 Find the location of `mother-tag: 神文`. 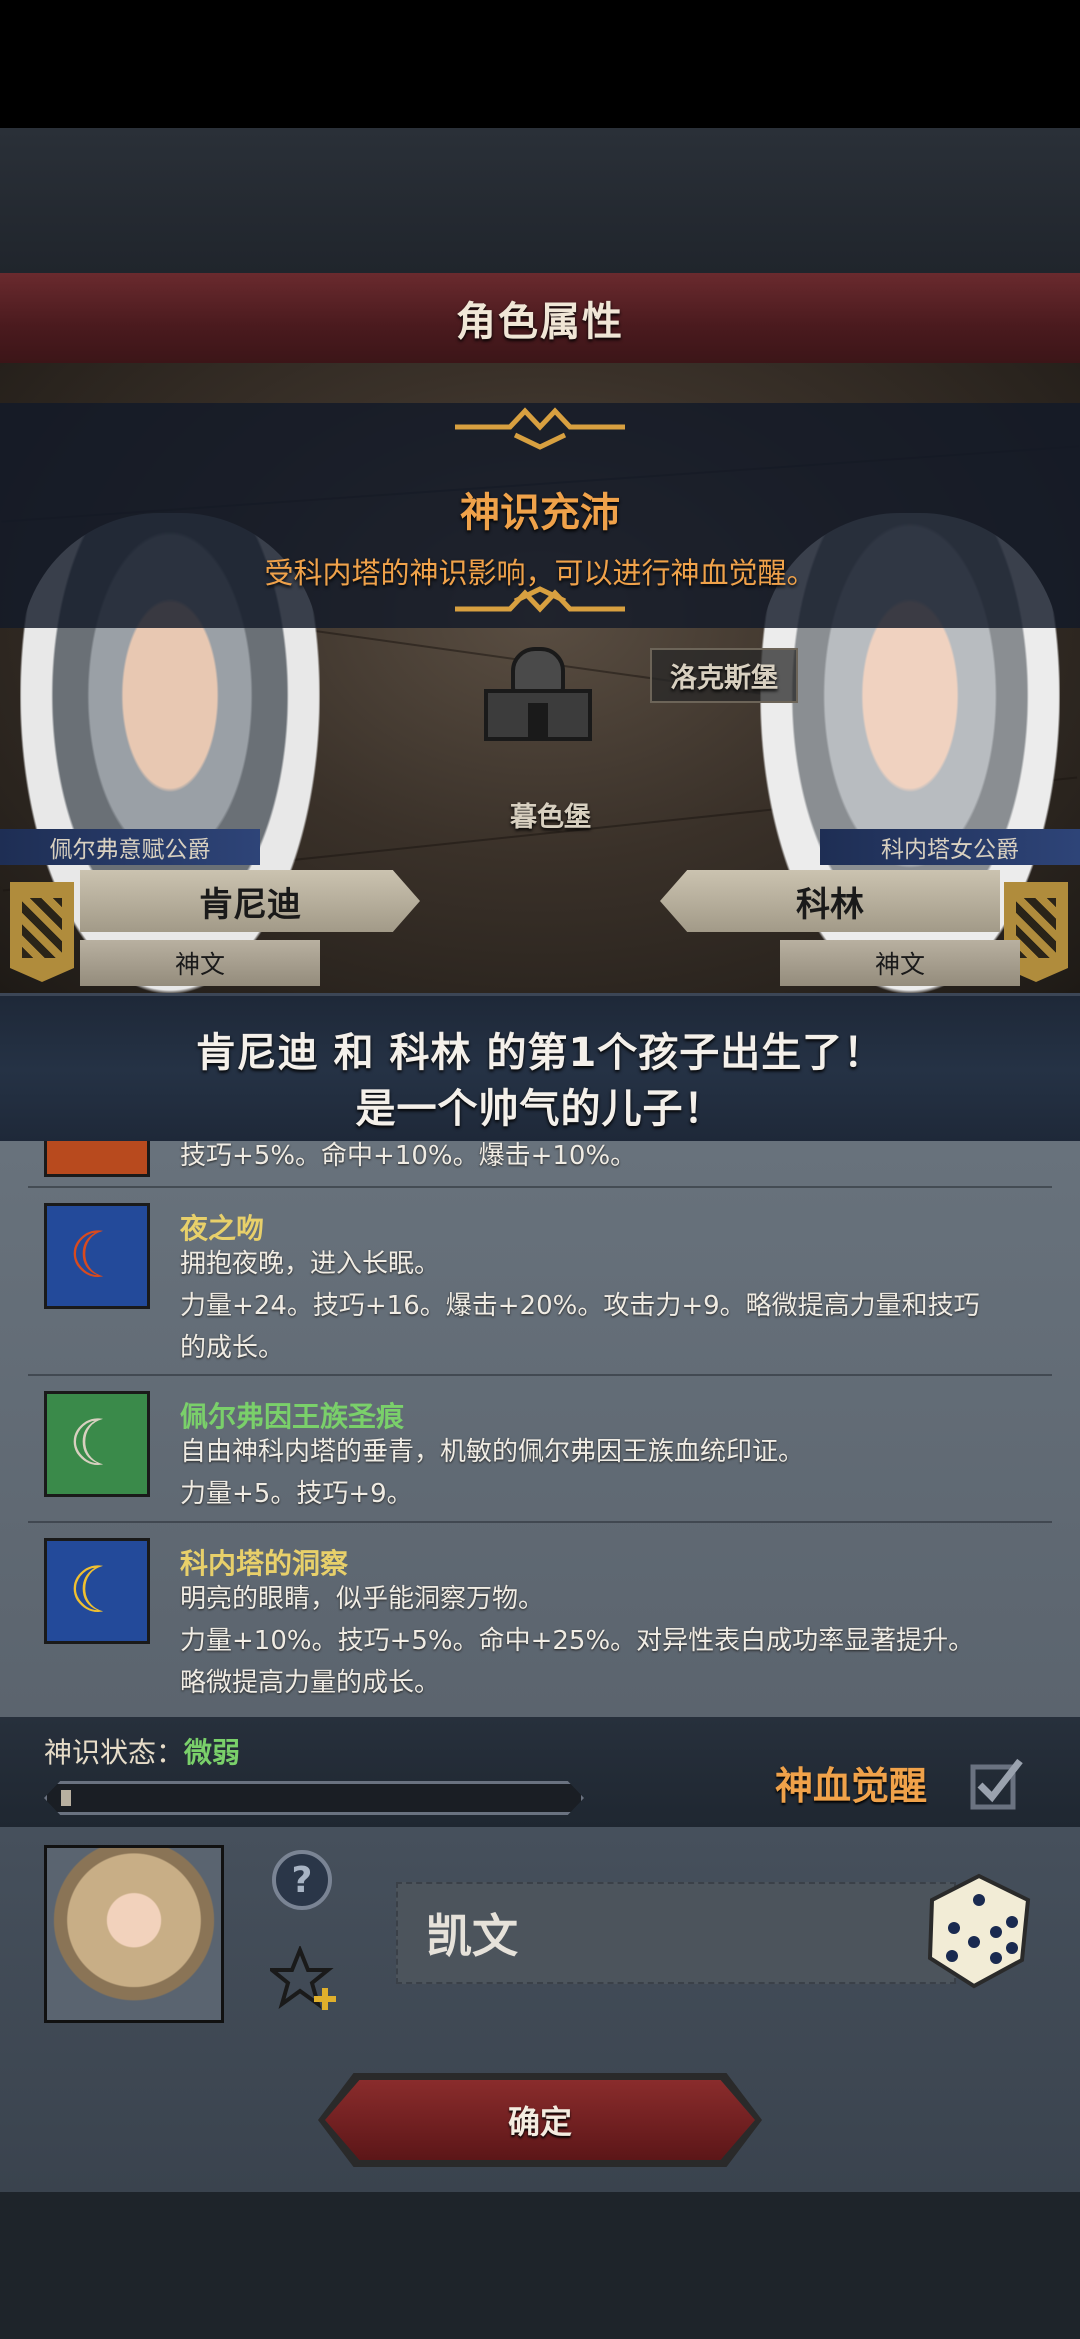

mother-tag: 神文 is located at coordinates (900, 963).